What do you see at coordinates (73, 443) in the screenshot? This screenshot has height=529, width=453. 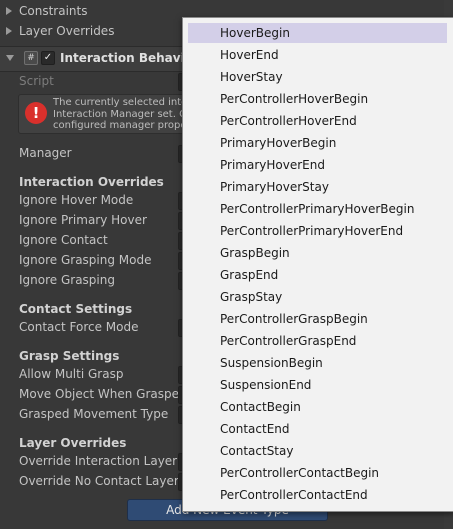 I see `layer-overrides-header: Layer Overrides` at bounding box center [73, 443].